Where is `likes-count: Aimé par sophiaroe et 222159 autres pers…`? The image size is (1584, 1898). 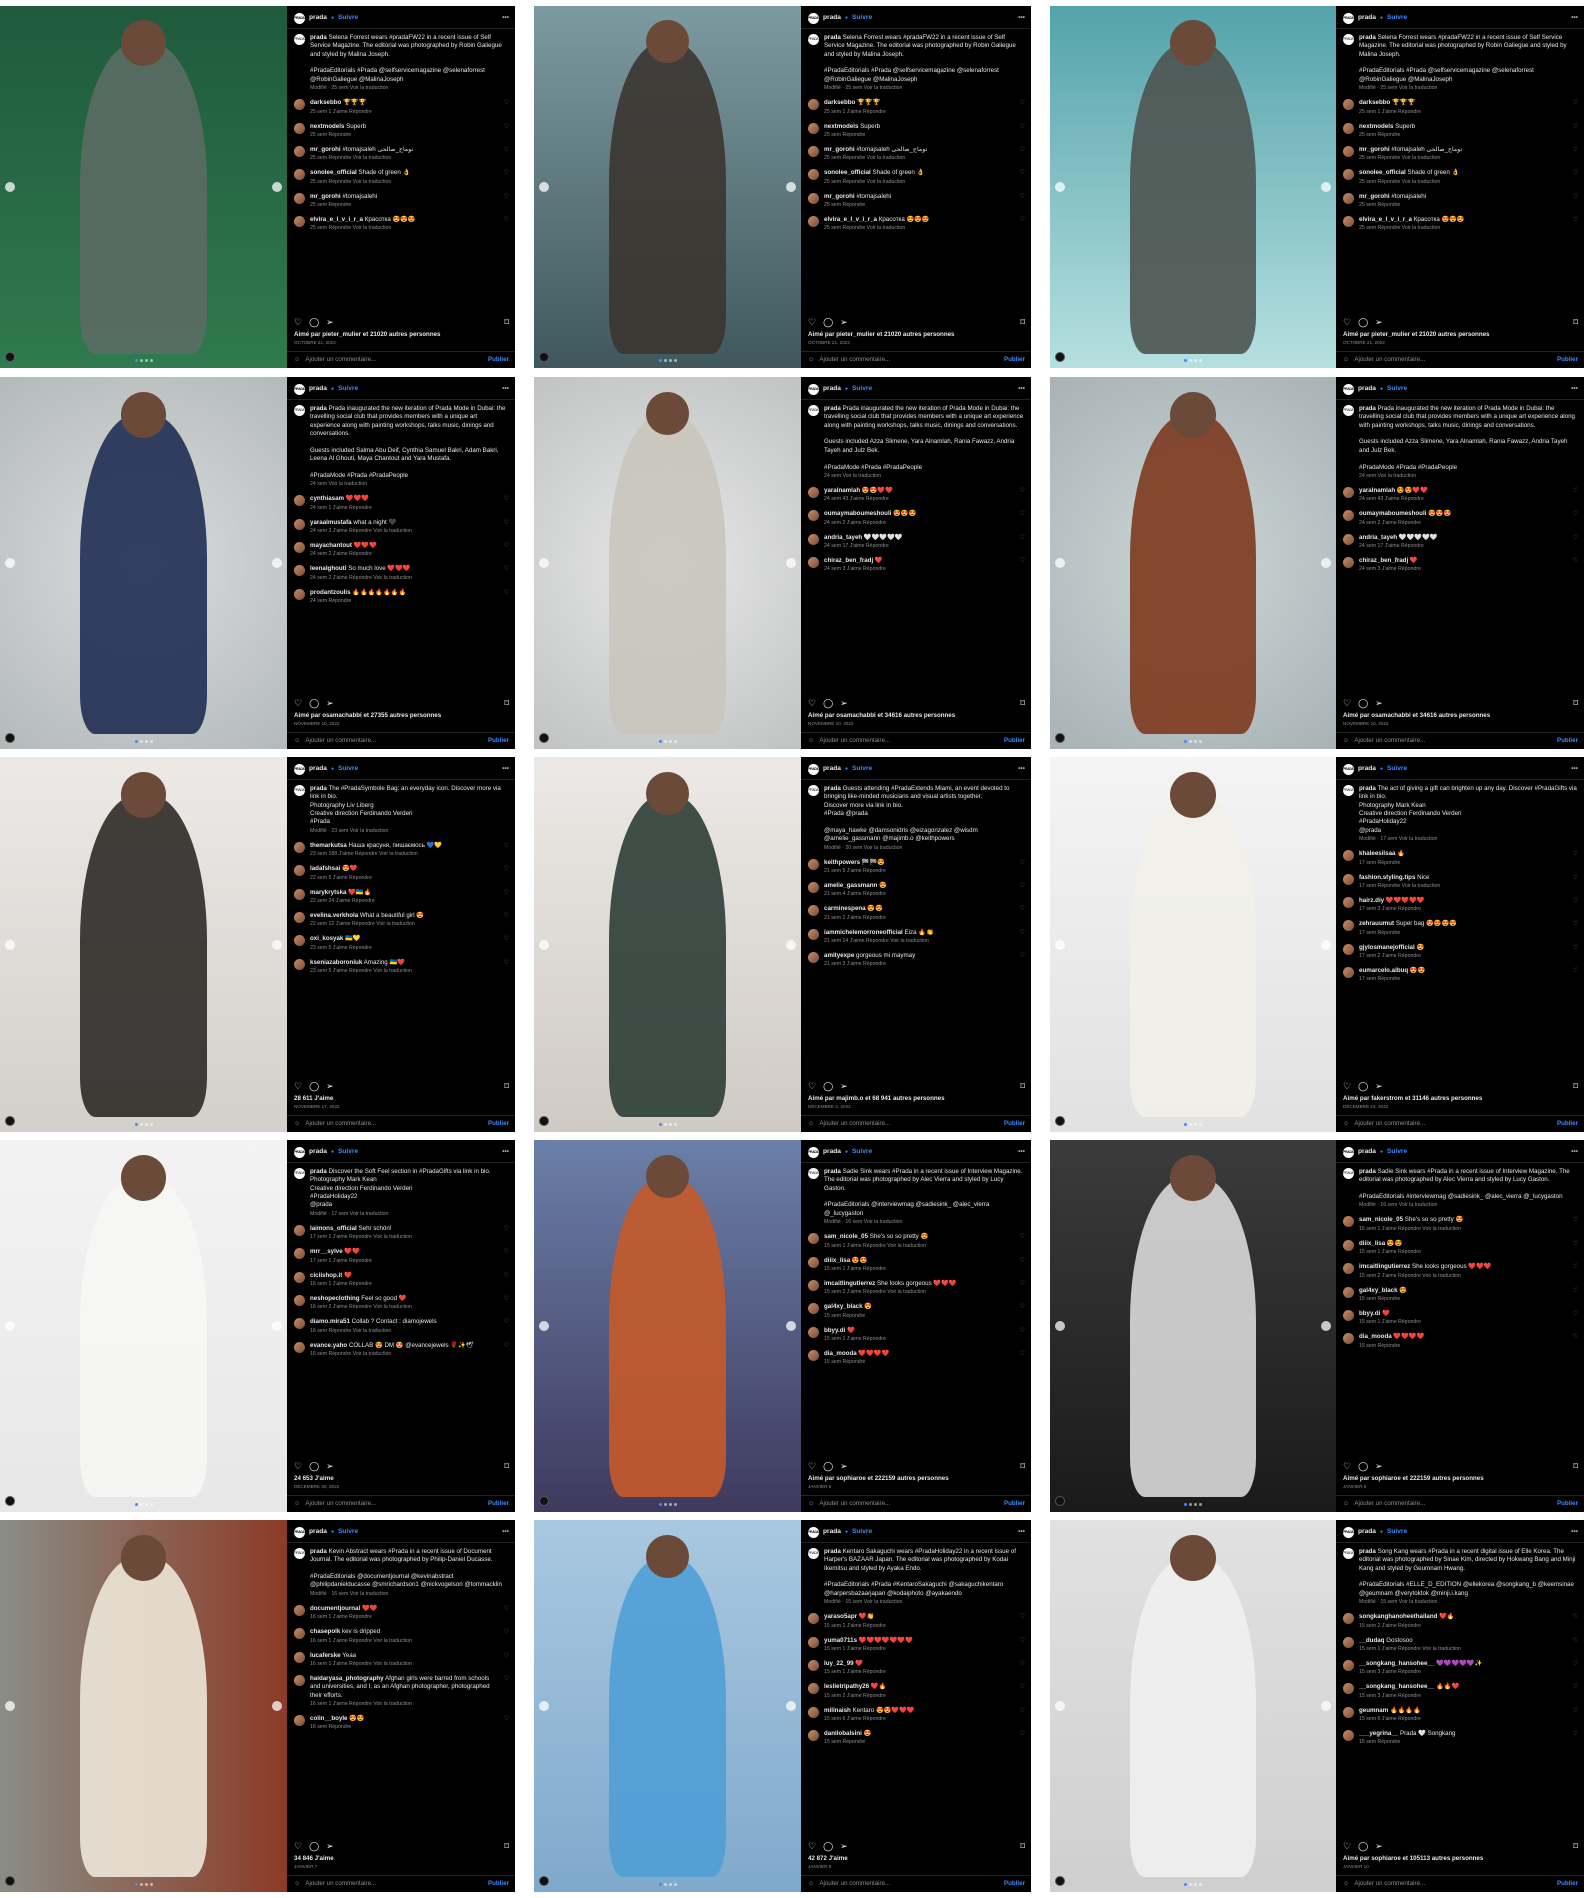
likes-count: Aimé par sophiaroe et 222159 autres pers… is located at coordinates (1460, 1479).